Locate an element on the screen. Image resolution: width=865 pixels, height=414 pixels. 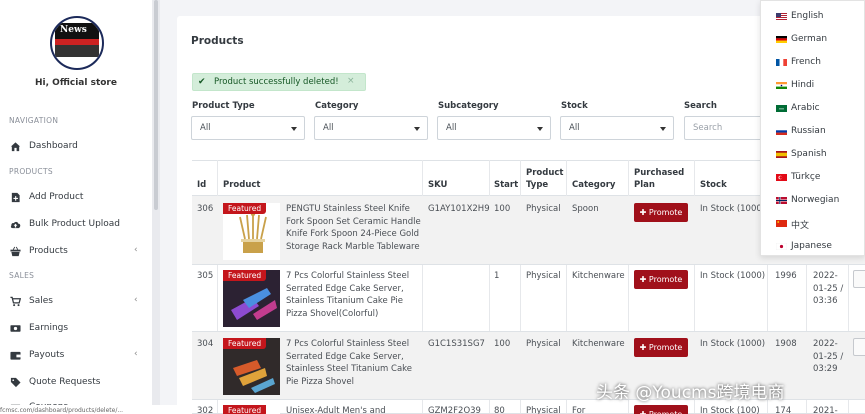
page-title: Products is located at coordinates (217, 41).